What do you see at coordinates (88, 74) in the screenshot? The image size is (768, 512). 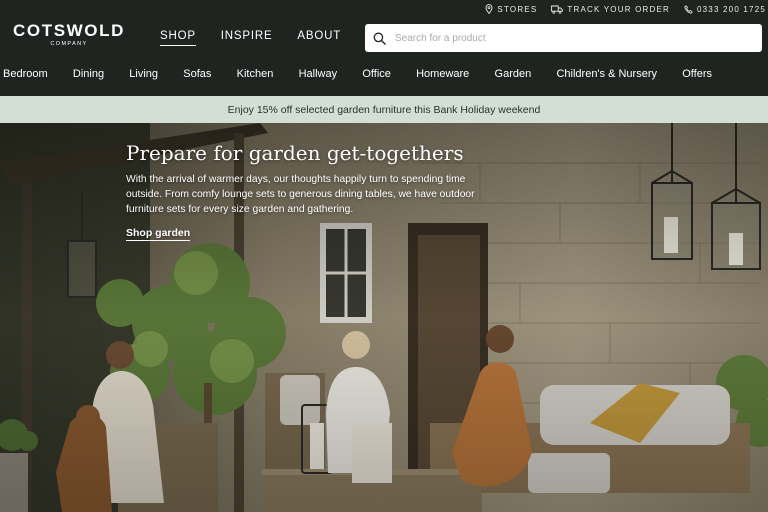 I see `category-dining: Dining` at bounding box center [88, 74].